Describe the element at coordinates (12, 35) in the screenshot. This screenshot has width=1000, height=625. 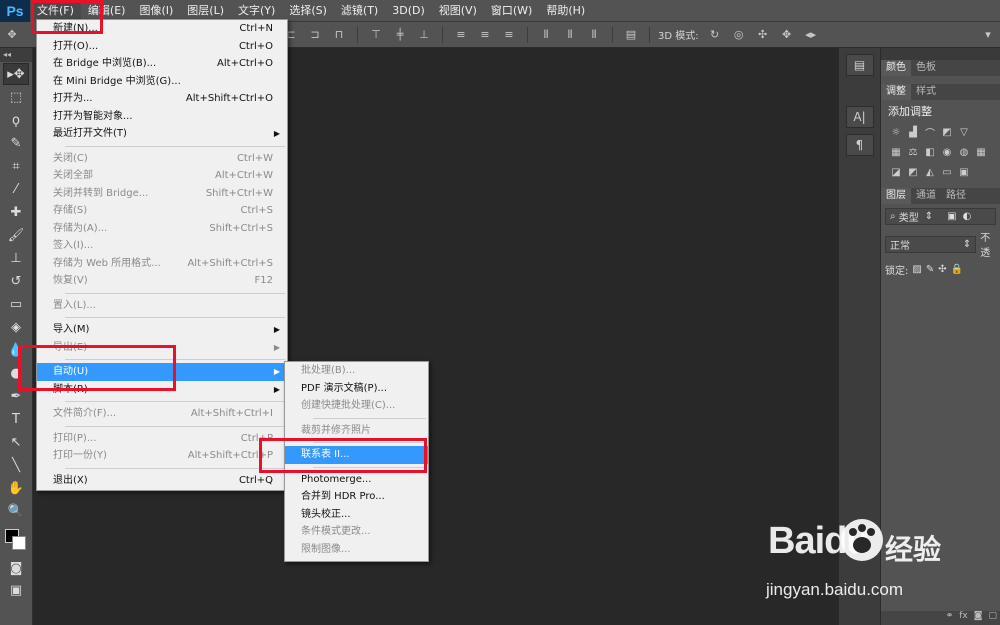
I see `move-tool-icon: ✥` at that location.